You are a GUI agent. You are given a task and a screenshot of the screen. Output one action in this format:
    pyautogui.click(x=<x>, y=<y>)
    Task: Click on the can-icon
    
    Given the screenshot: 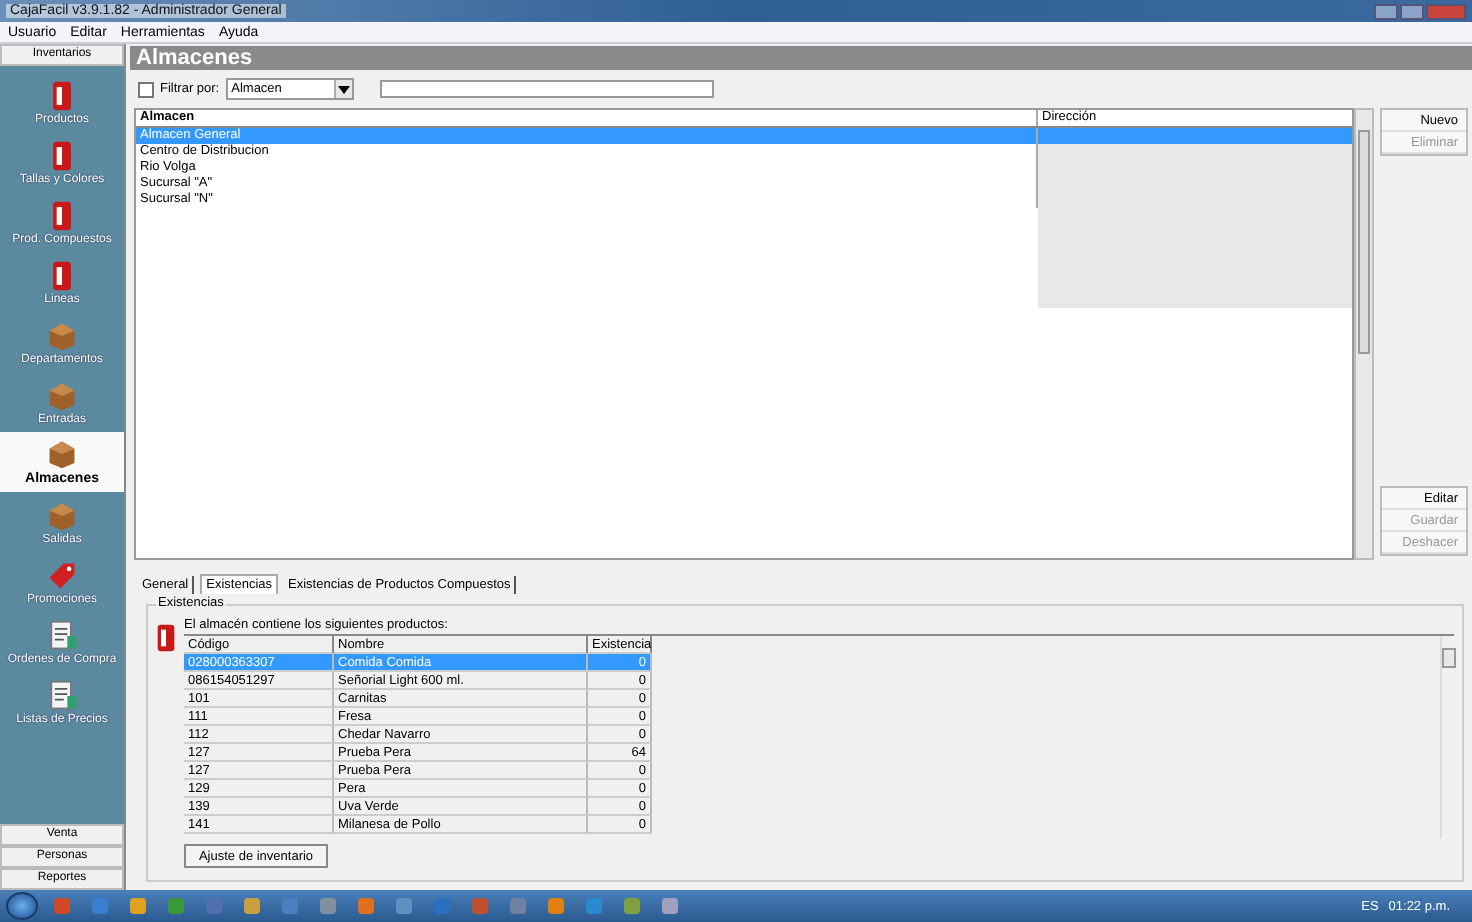 What is the action you would take?
    pyautogui.click(x=166, y=638)
    